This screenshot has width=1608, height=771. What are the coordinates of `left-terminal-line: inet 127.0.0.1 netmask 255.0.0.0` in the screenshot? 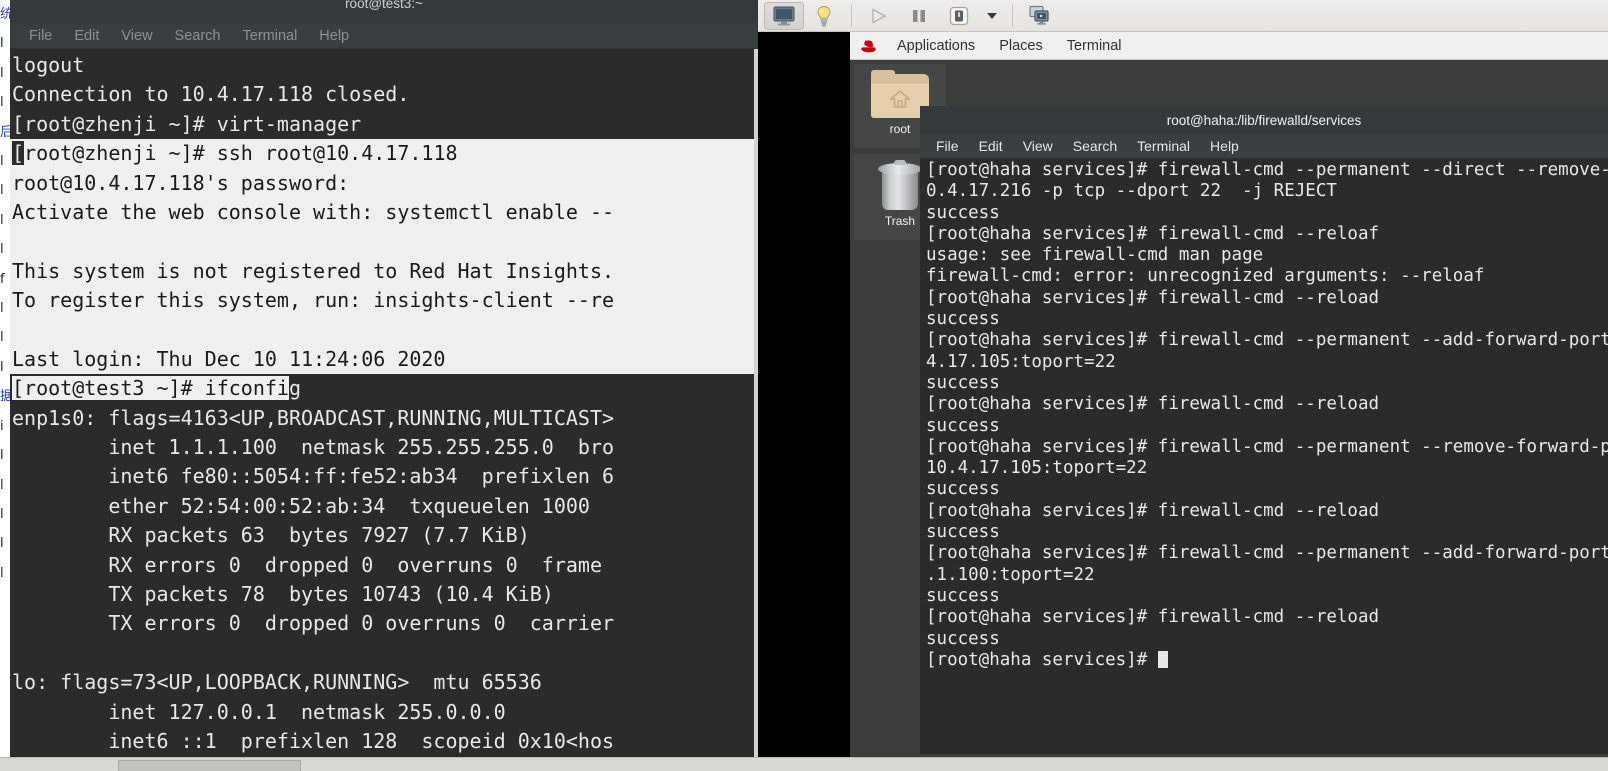 It's located at (259, 711).